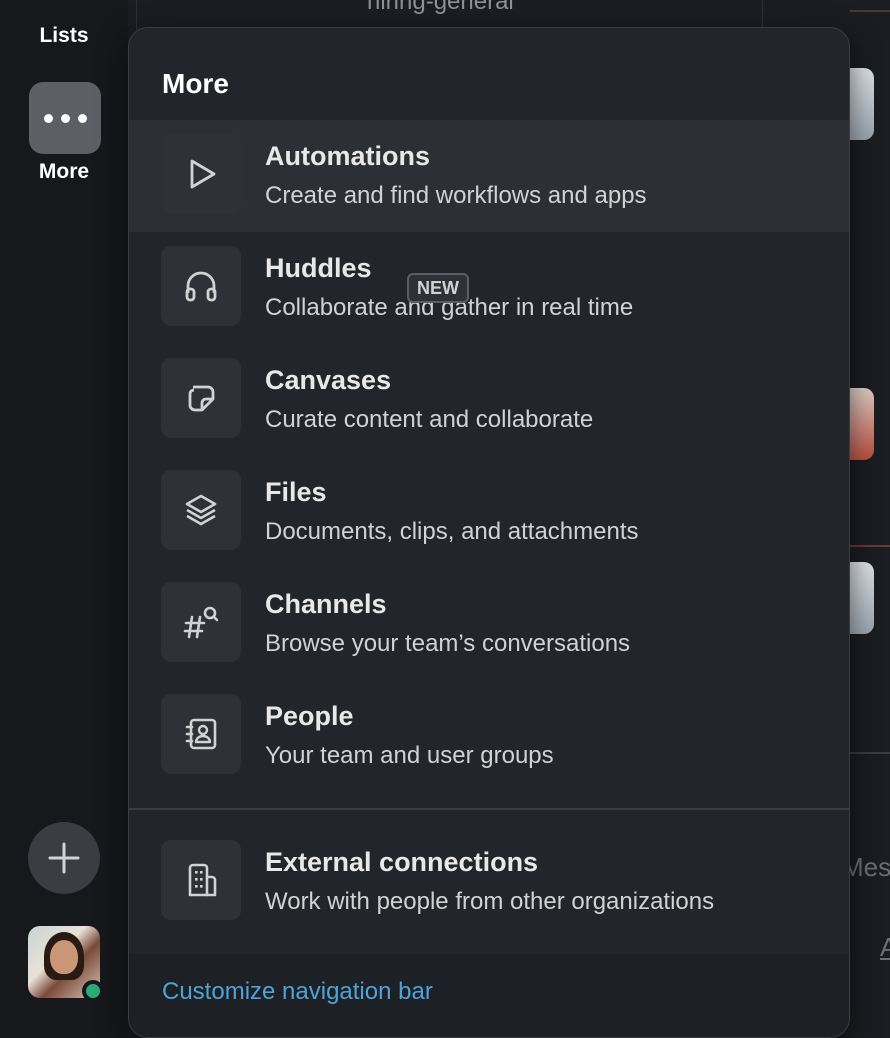  What do you see at coordinates (452, 531) in the screenshot?
I see `menu-item-subtitle: Documents, clips, and attachments` at bounding box center [452, 531].